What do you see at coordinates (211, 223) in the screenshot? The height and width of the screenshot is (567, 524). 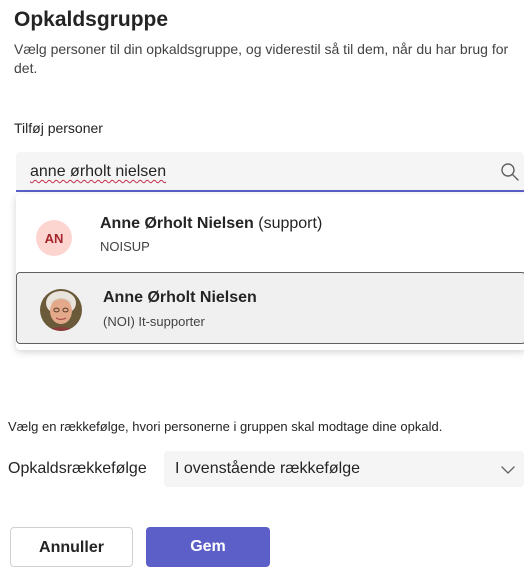 I see `result-name: Anne Ørholt Nielsen (support)` at bounding box center [211, 223].